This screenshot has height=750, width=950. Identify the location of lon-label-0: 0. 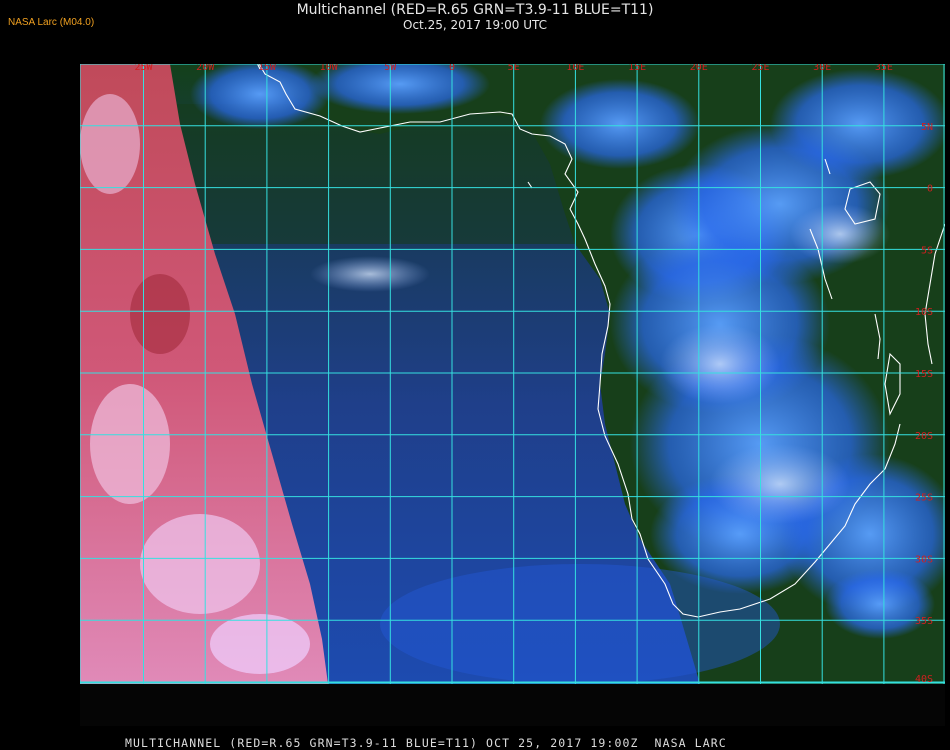
(452, 68).